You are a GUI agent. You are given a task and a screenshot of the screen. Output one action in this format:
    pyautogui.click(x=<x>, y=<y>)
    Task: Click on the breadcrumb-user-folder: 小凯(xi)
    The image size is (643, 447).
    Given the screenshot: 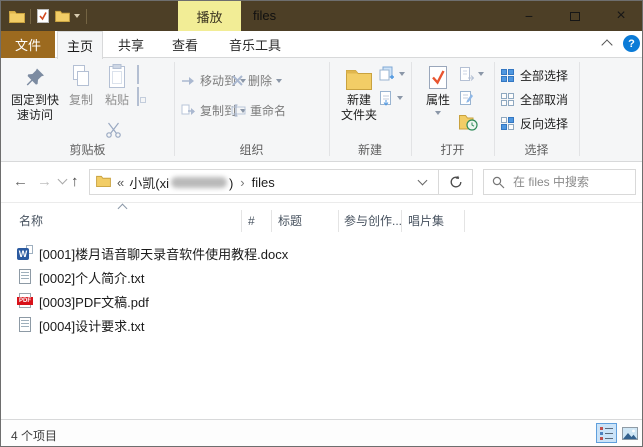 What is the action you would take?
    pyautogui.click(x=181, y=182)
    